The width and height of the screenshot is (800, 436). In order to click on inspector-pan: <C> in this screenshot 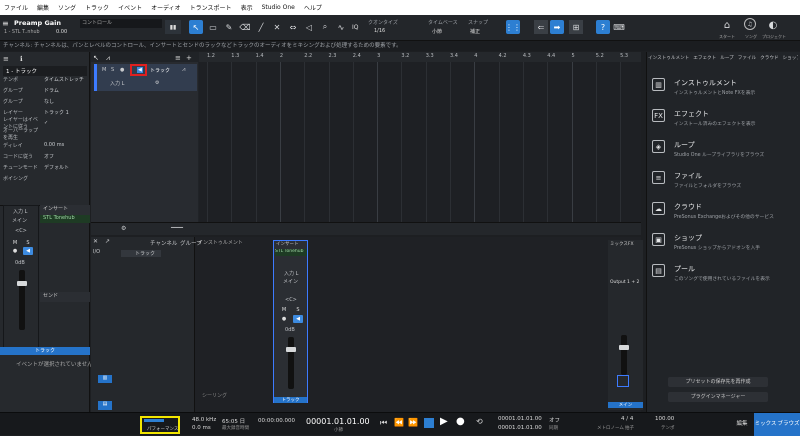, I will do `click(21, 231)`.